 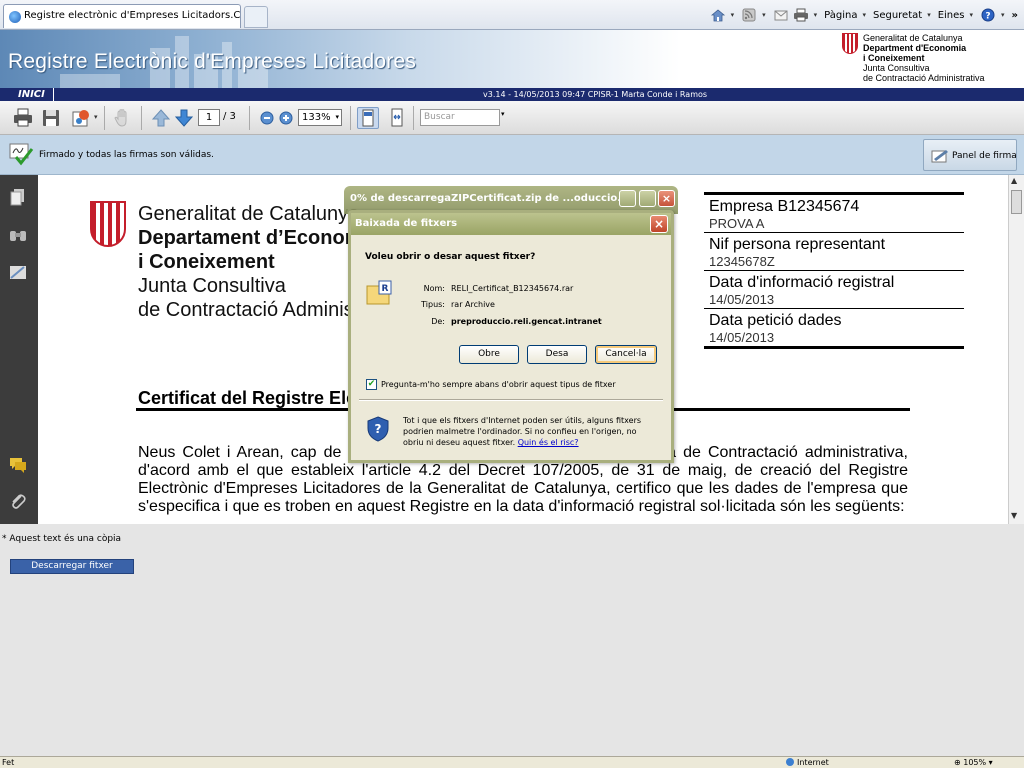 I want to click on signature-pen-icon, so click(x=940, y=156).